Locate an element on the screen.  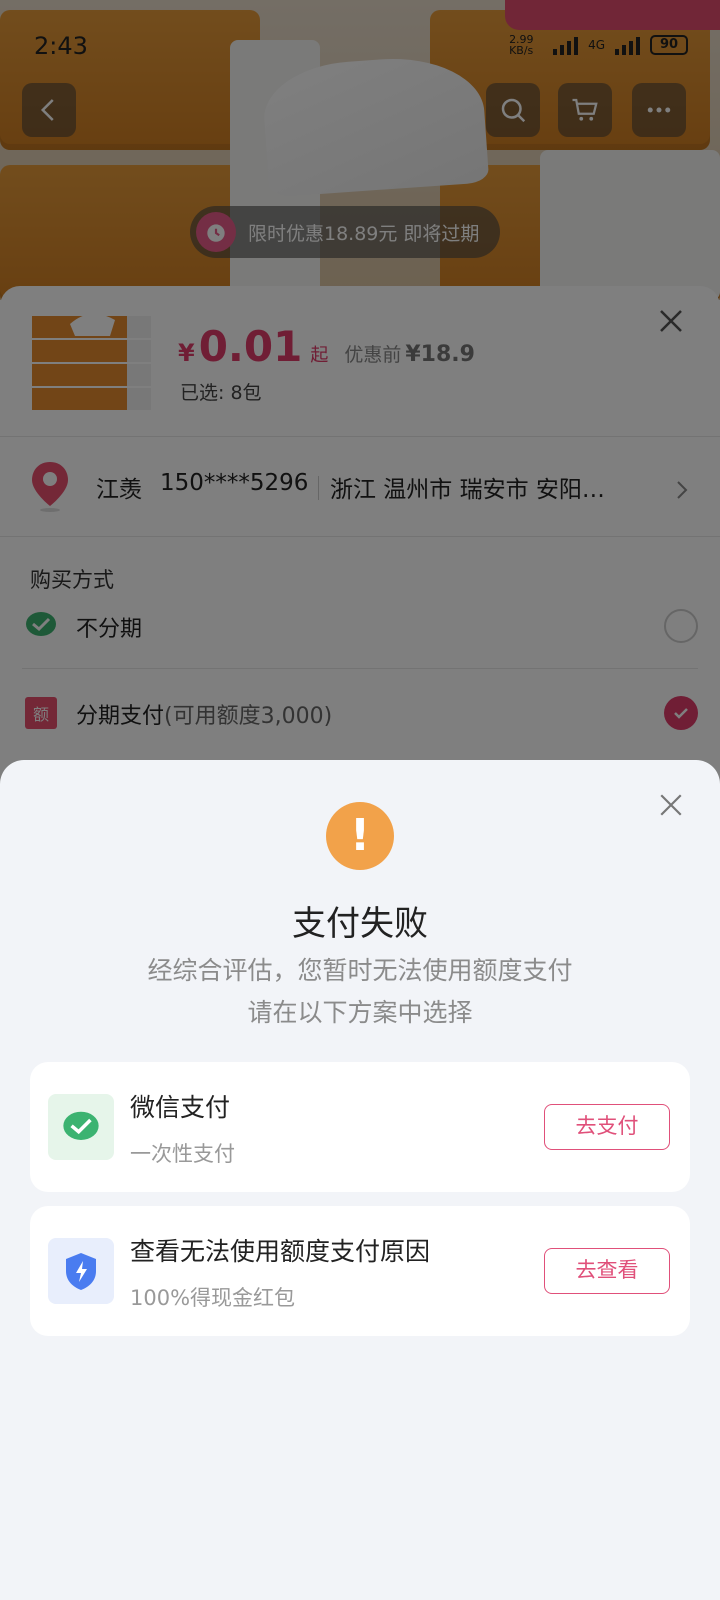
close-icon is located at coordinates (671, 805).